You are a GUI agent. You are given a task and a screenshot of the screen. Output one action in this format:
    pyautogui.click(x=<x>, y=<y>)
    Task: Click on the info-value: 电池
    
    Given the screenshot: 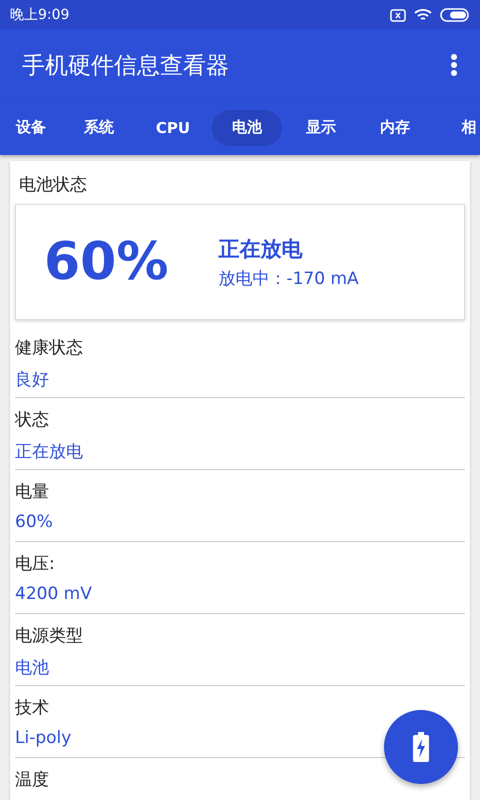 What is the action you would take?
    pyautogui.click(x=32, y=668)
    